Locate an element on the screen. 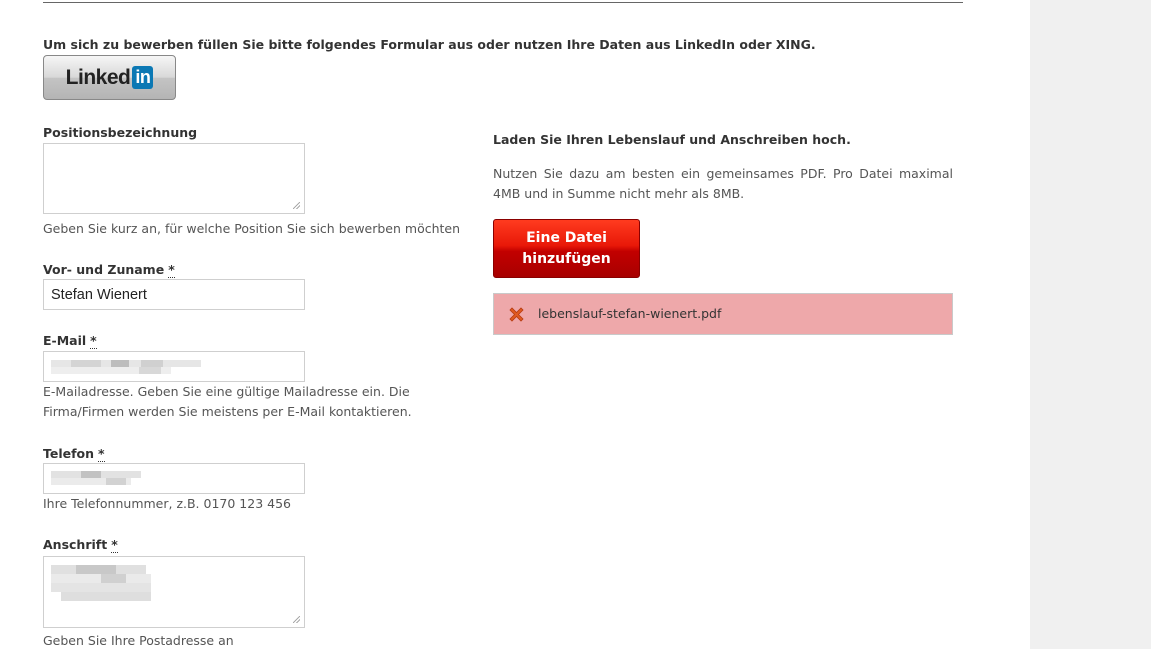 The width and height of the screenshot is (1151, 651). email-input is located at coordinates (174, 366).